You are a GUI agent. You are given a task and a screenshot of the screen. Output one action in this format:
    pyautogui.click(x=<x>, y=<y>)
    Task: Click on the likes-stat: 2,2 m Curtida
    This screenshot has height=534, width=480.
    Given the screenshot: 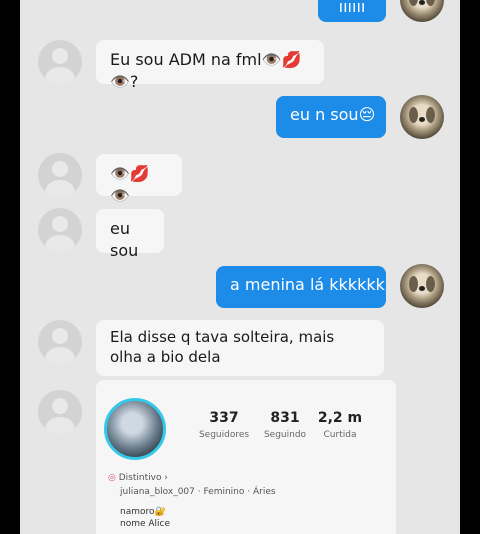 What is the action you would take?
    pyautogui.click(x=340, y=425)
    